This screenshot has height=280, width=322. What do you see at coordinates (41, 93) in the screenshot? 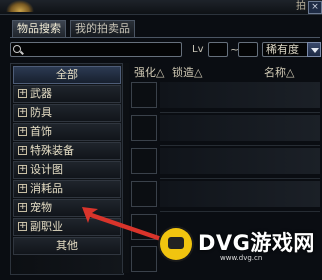
I see `category-label: 武器` at bounding box center [41, 93].